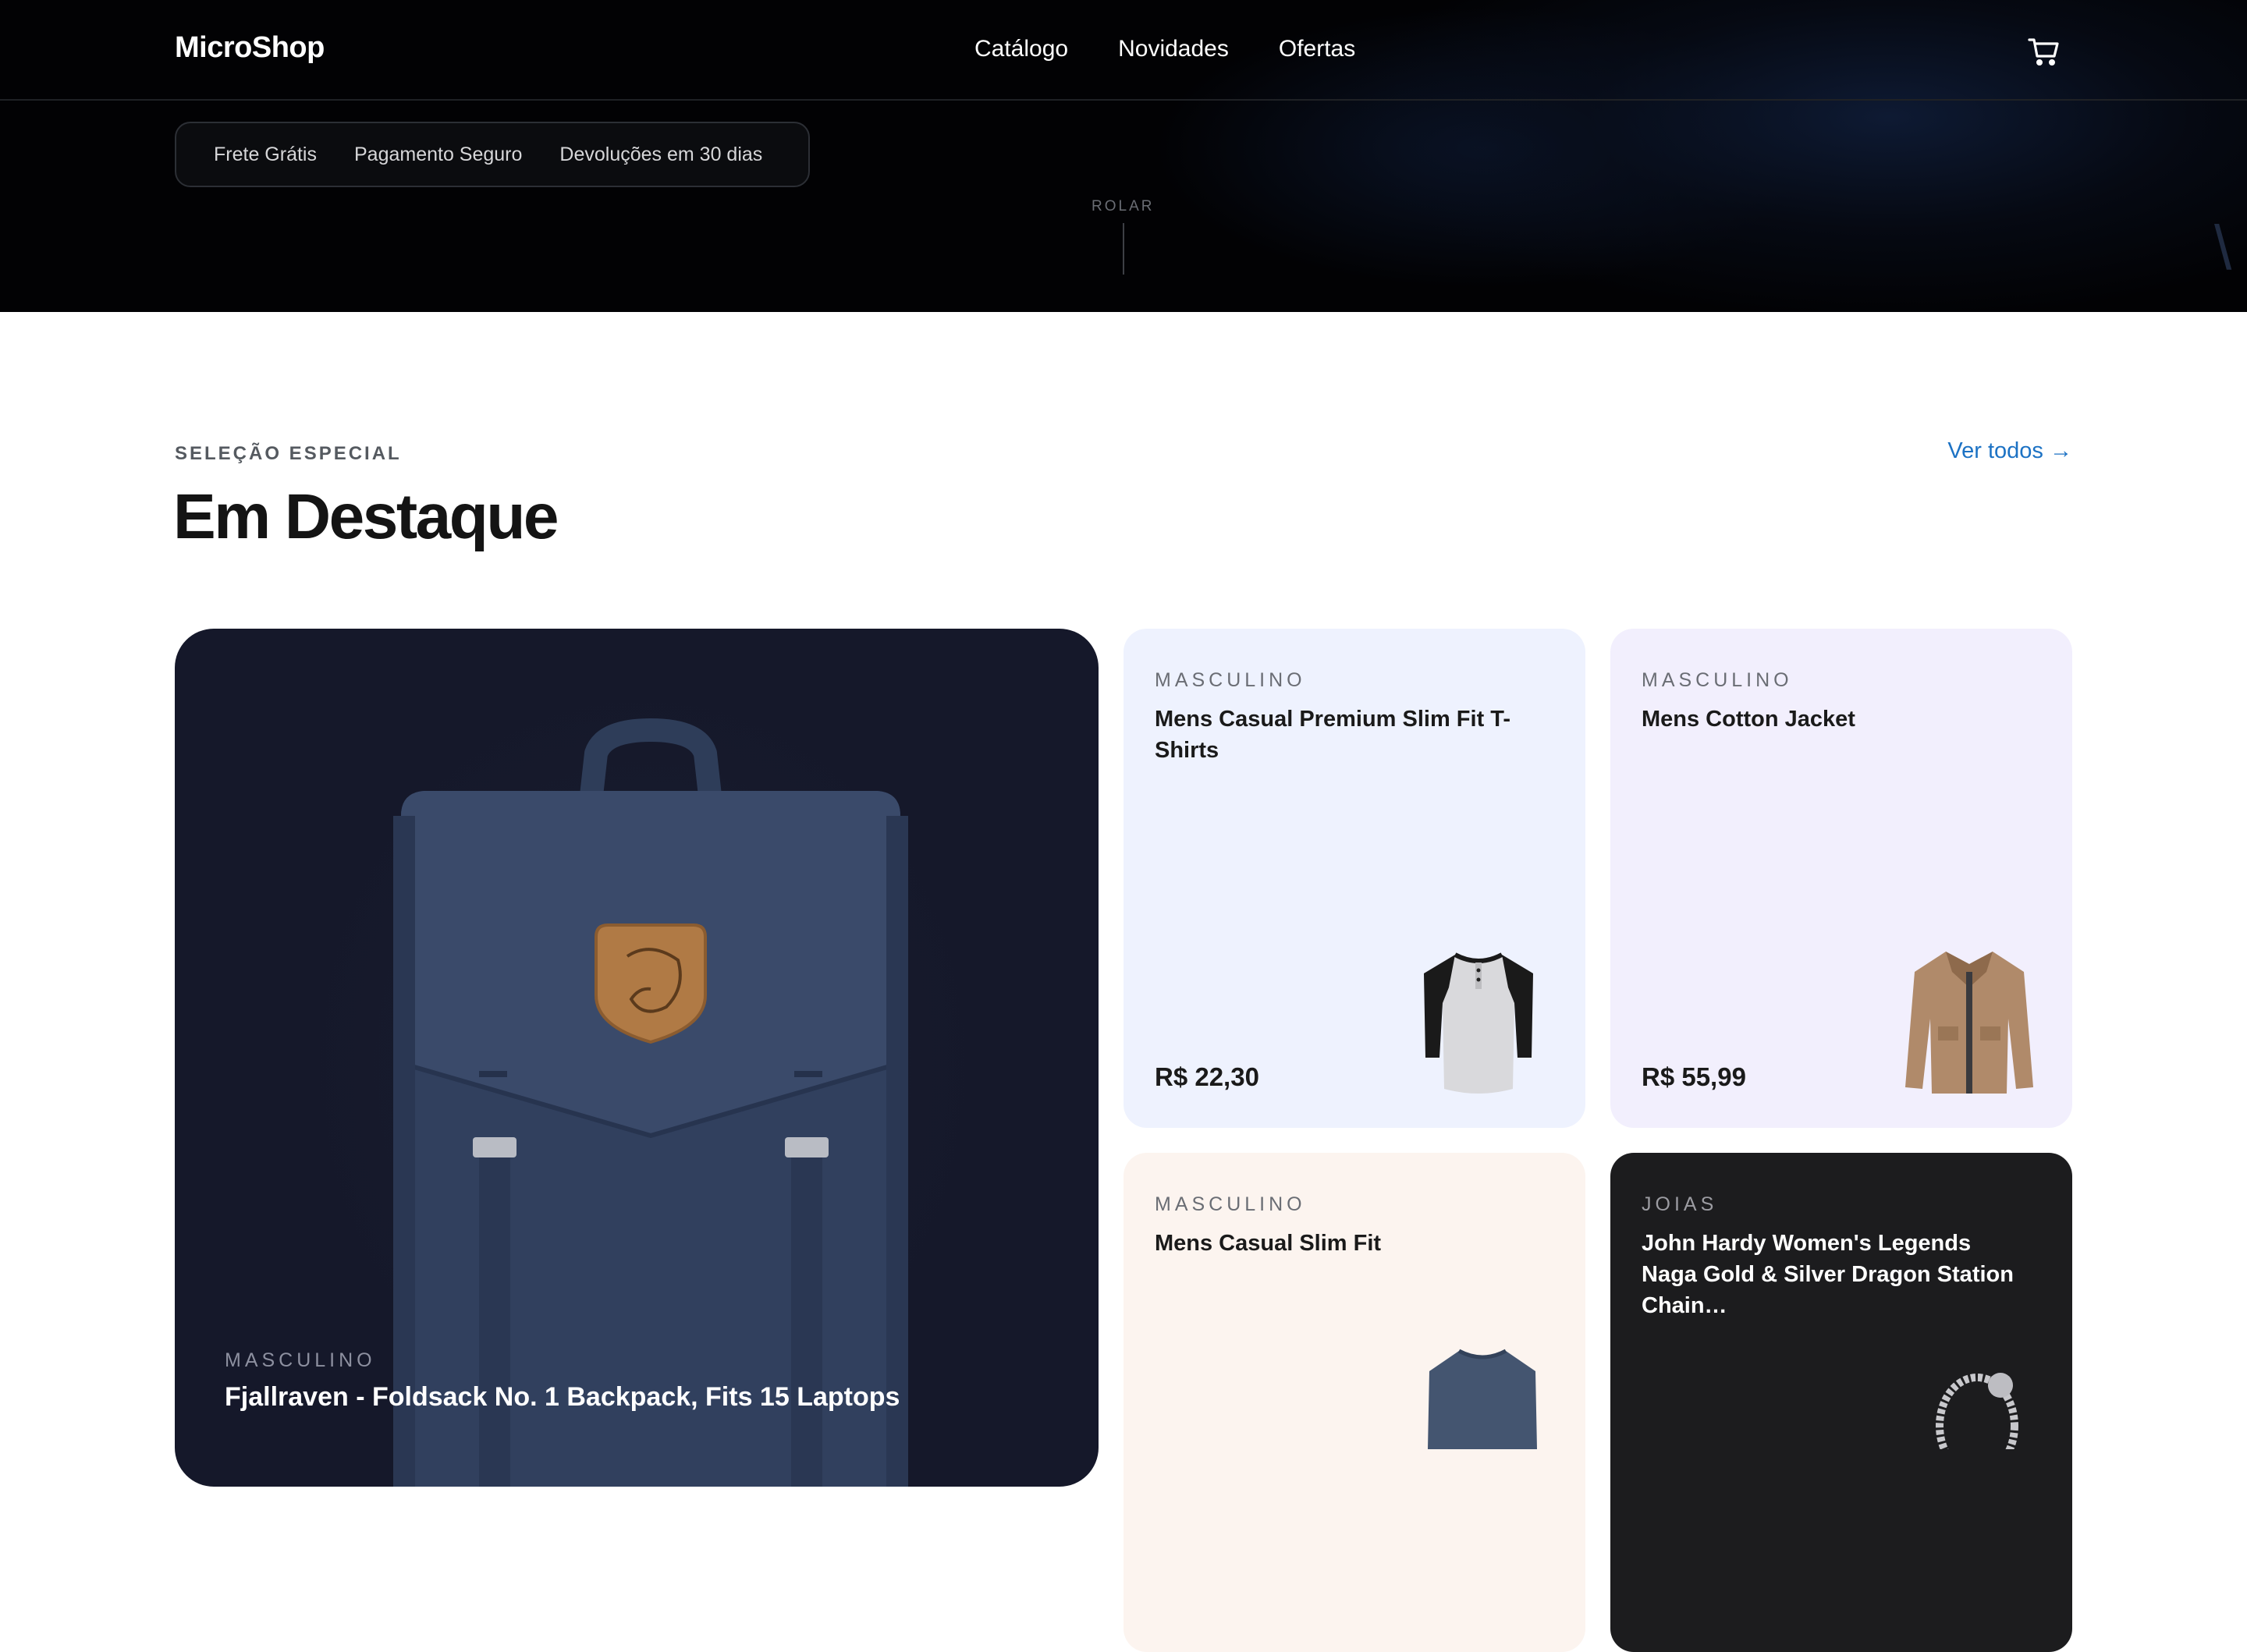 The height and width of the screenshot is (1652, 2247). What do you see at coordinates (1482, 1399) in the screenshot?
I see `longsleeve-image` at bounding box center [1482, 1399].